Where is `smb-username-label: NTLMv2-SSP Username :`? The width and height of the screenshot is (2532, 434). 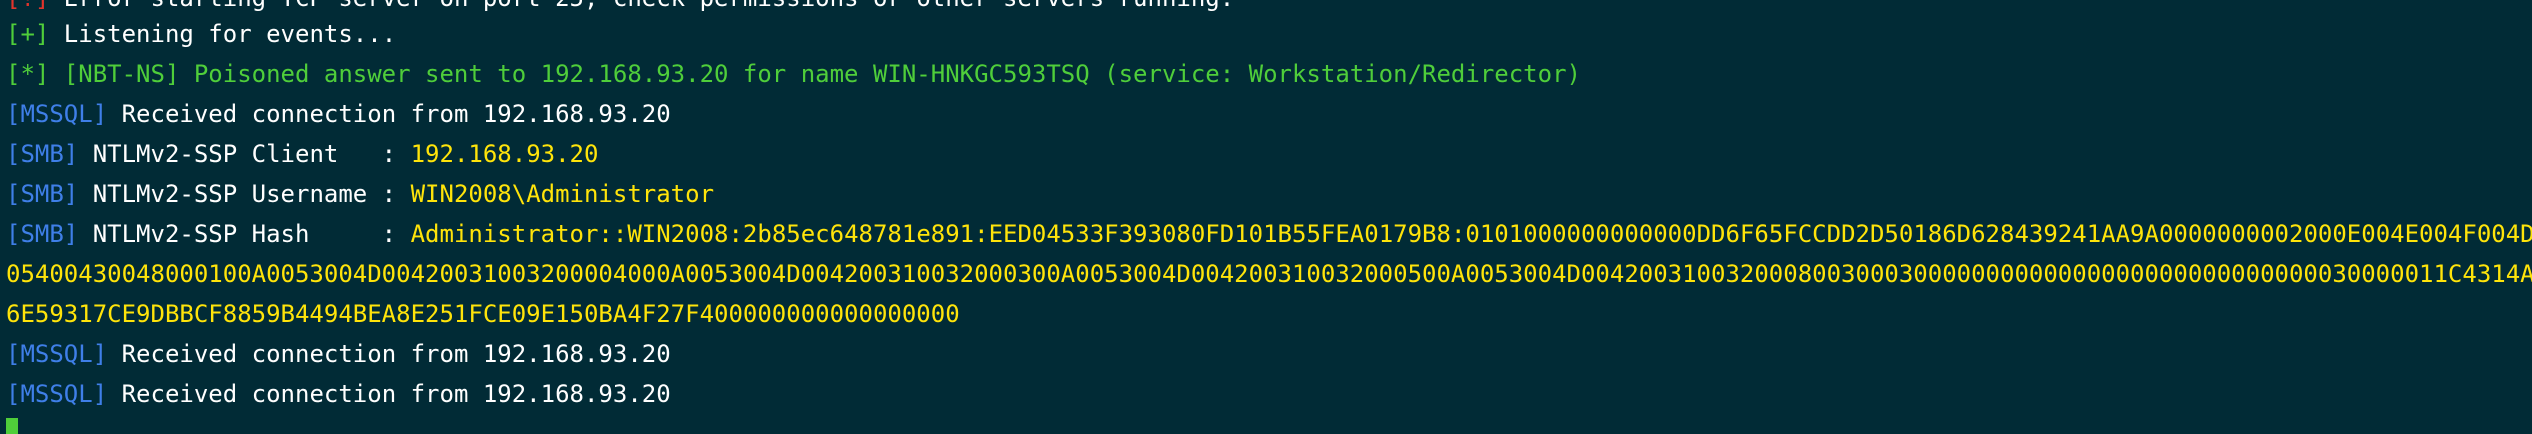 smb-username-label: NTLMv2-SSP Username : is located at coordinates (244, 194).